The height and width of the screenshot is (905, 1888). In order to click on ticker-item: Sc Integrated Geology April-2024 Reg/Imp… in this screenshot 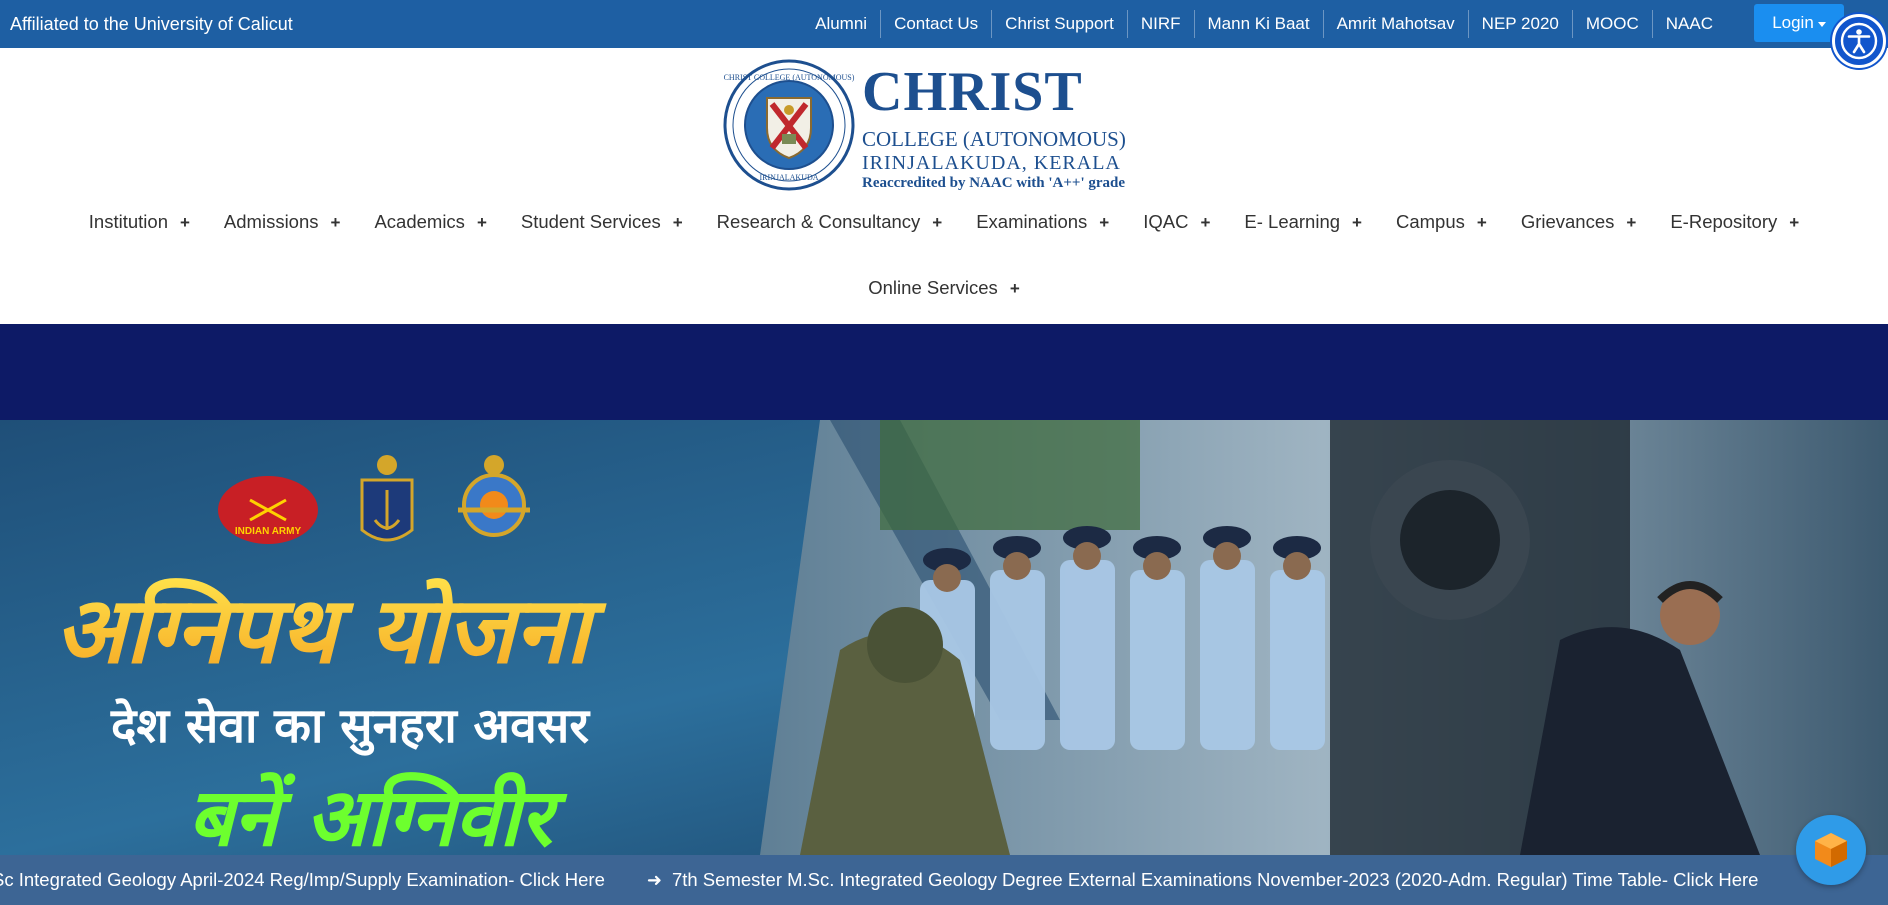, I will do `click(302, 880)`.